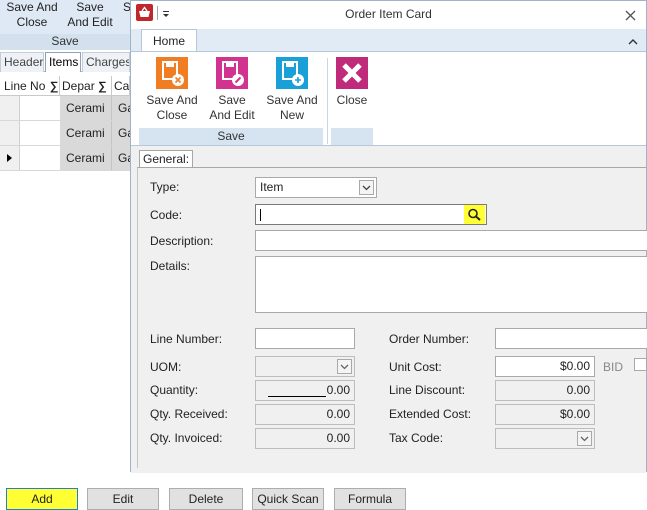 The image size is (647, 510). What do you see at coordinates (186, 438) in the screenshot?
I see `qty-invoiced-label: Qty. Invoiced:` at bounding box center [186, 438].